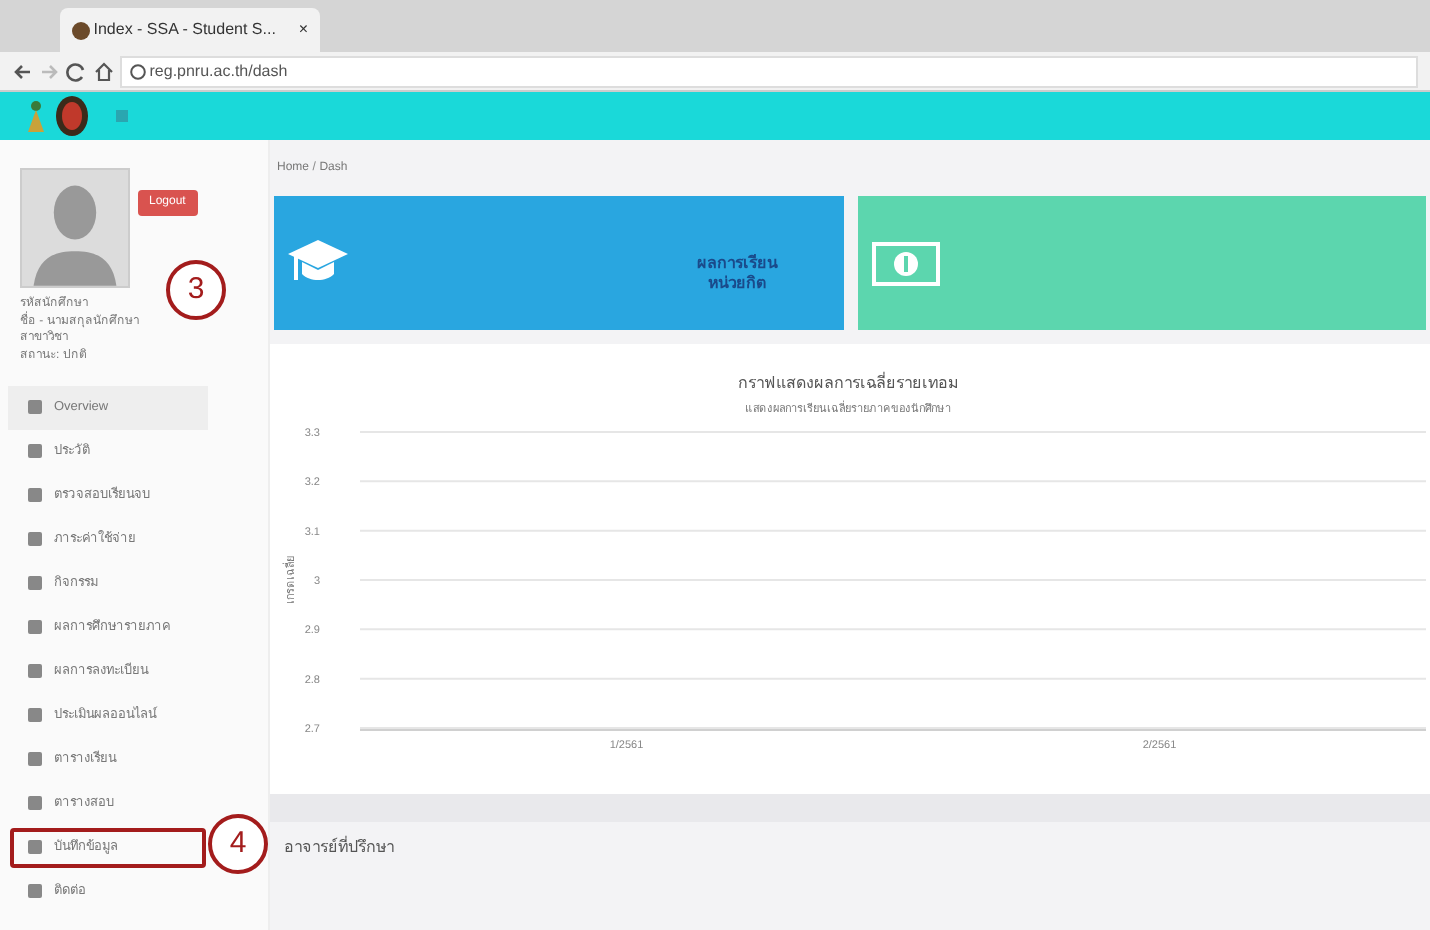 This screenshot has height=930, width=1430. I want to click on banknote-icon, so click(905, 263).